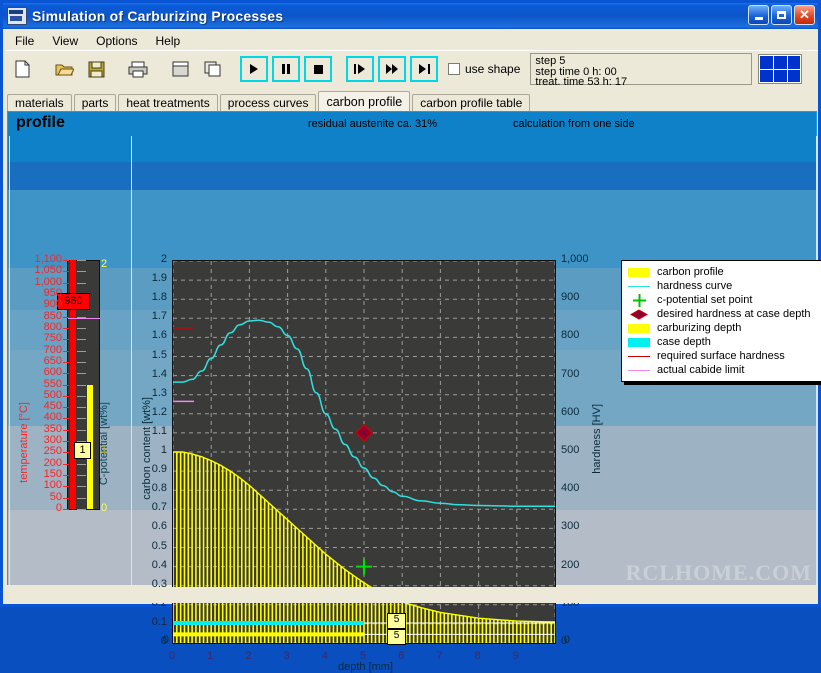 The width and height of the screenshot is (821, 673). Describe the element at coordinates (212, 69) in the screenshot. I see `copy-button` at that location.